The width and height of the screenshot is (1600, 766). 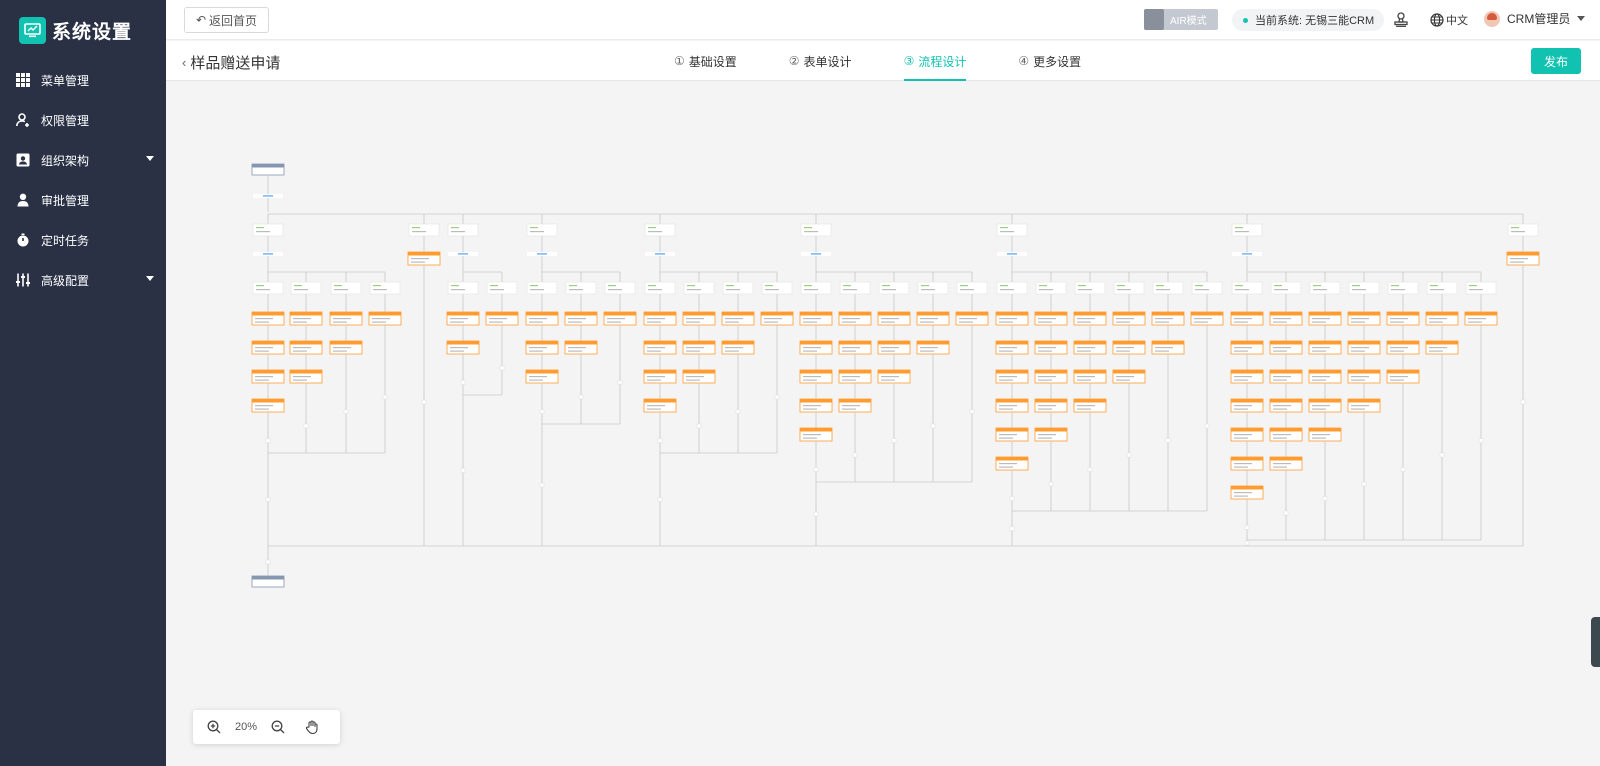 I want to click on zoom-out-icon, so click(x=278, y=727).